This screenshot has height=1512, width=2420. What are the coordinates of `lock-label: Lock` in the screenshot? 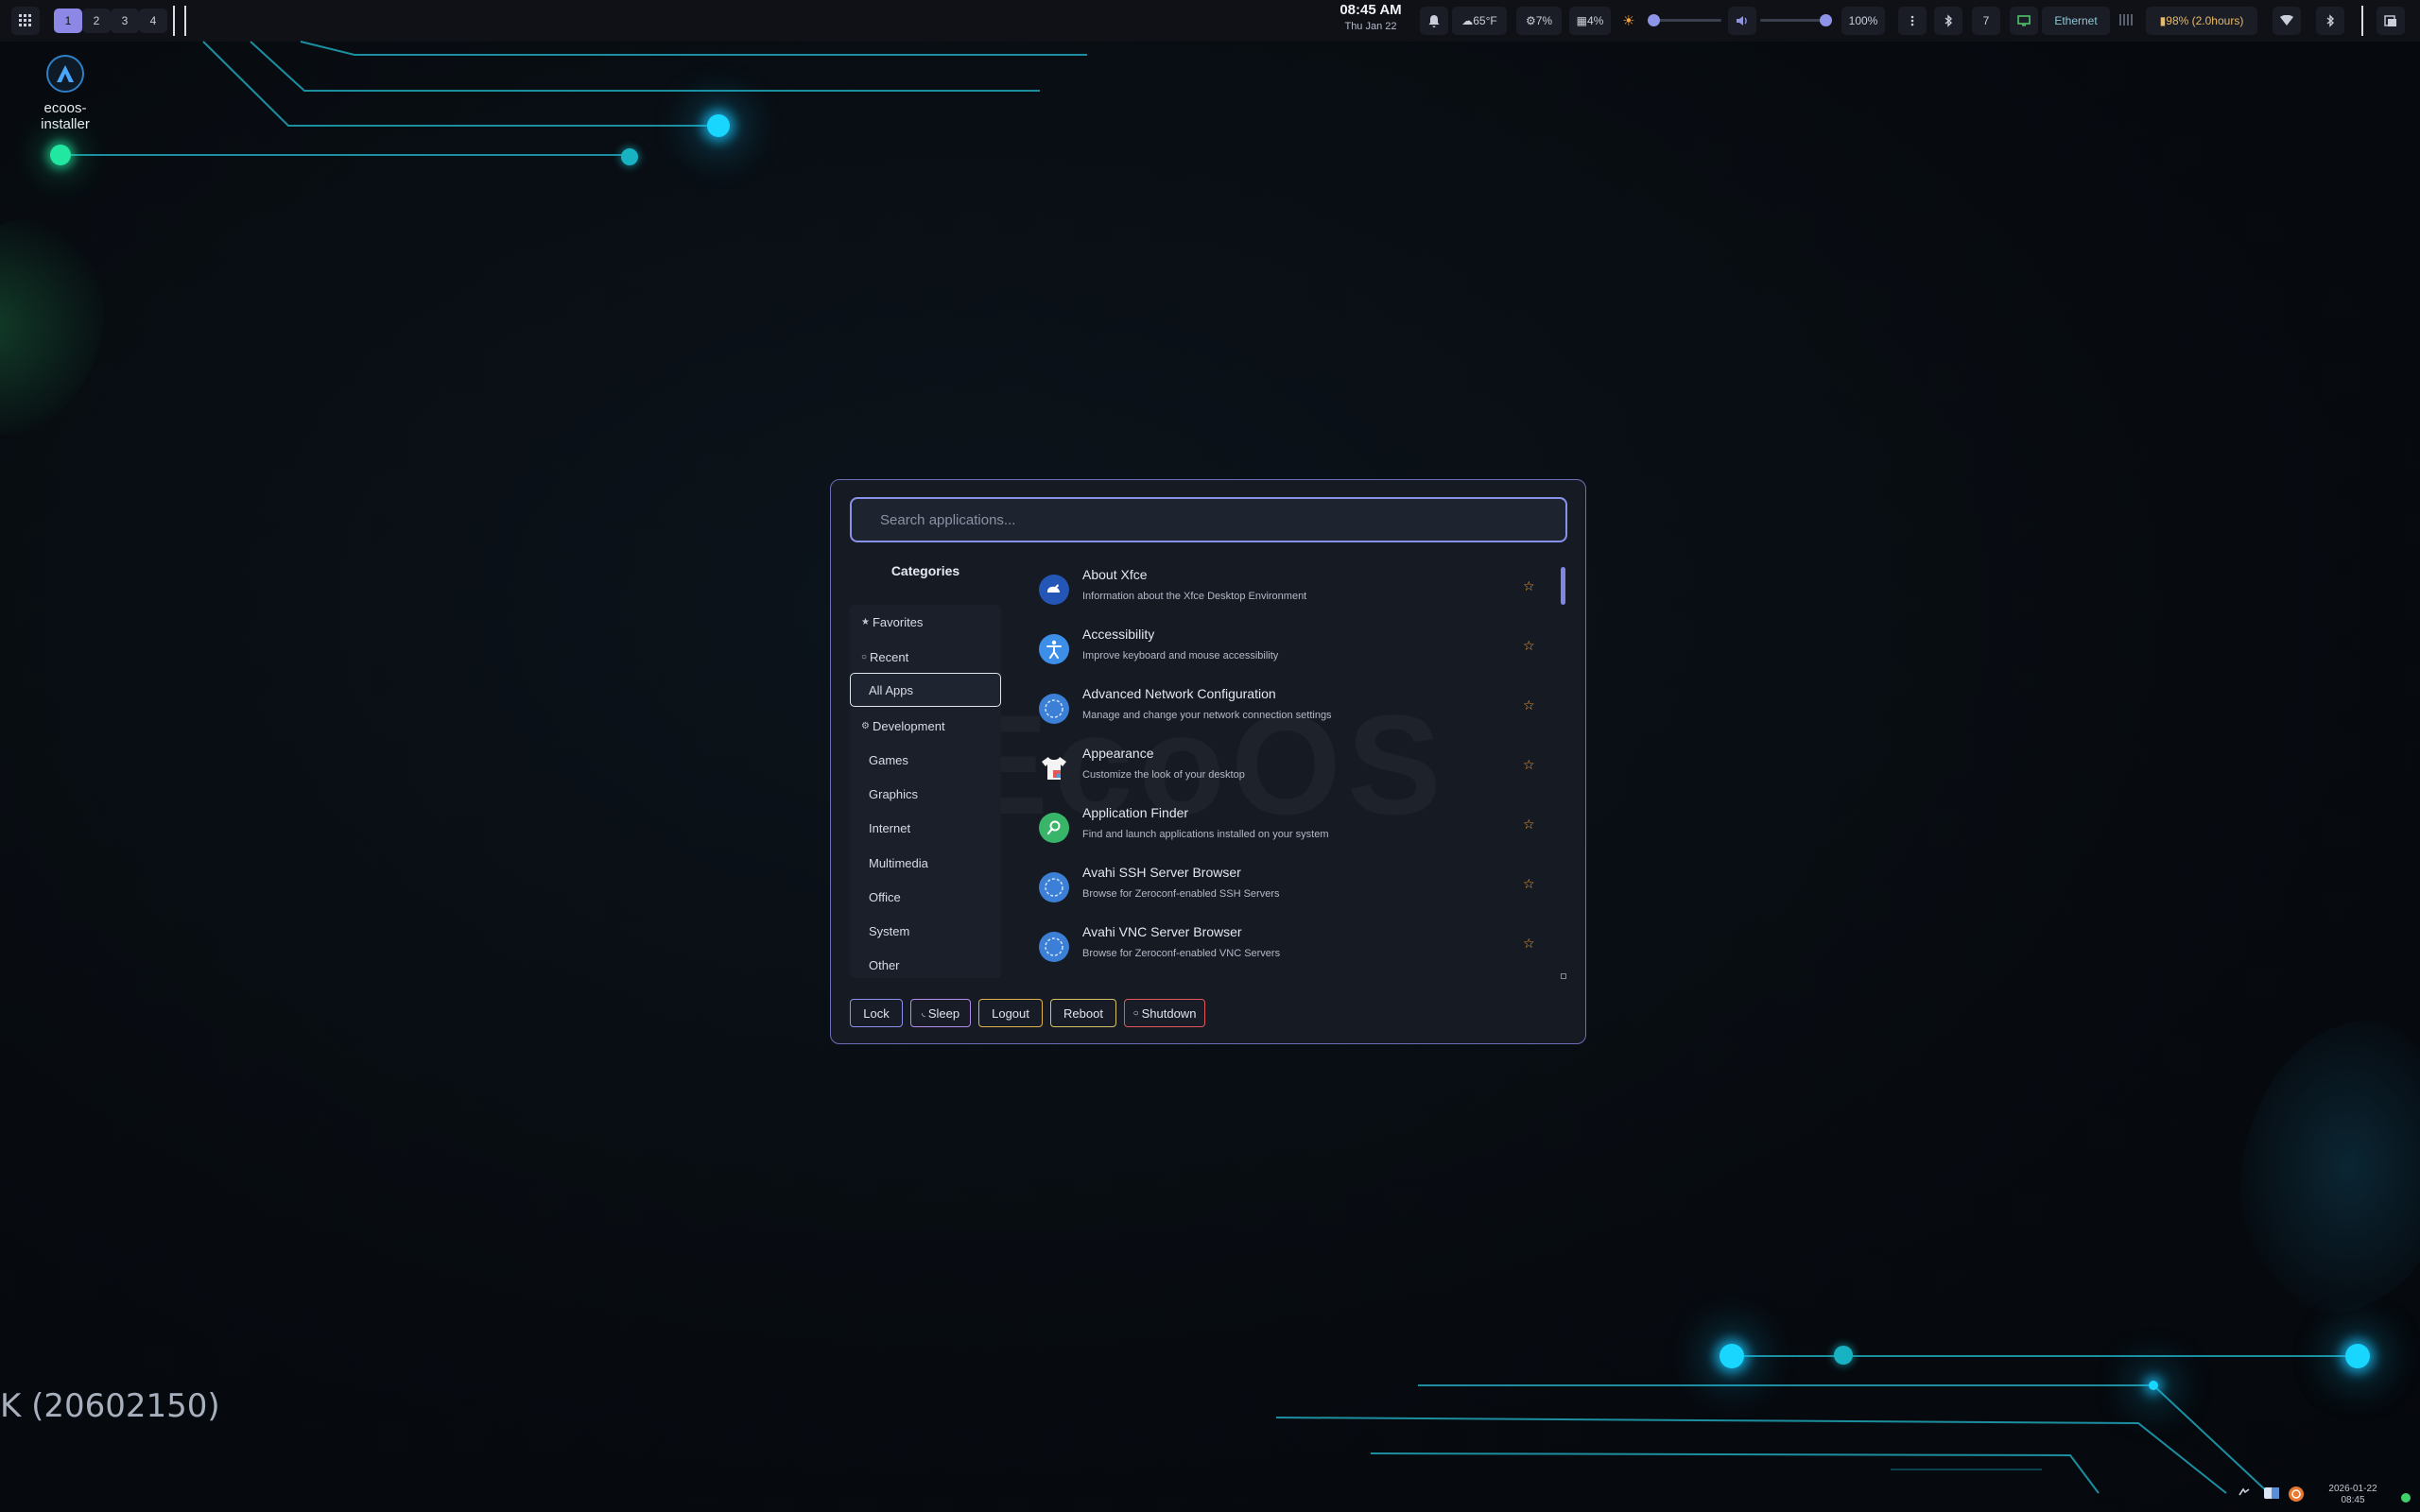 It's located at (877, 1013).